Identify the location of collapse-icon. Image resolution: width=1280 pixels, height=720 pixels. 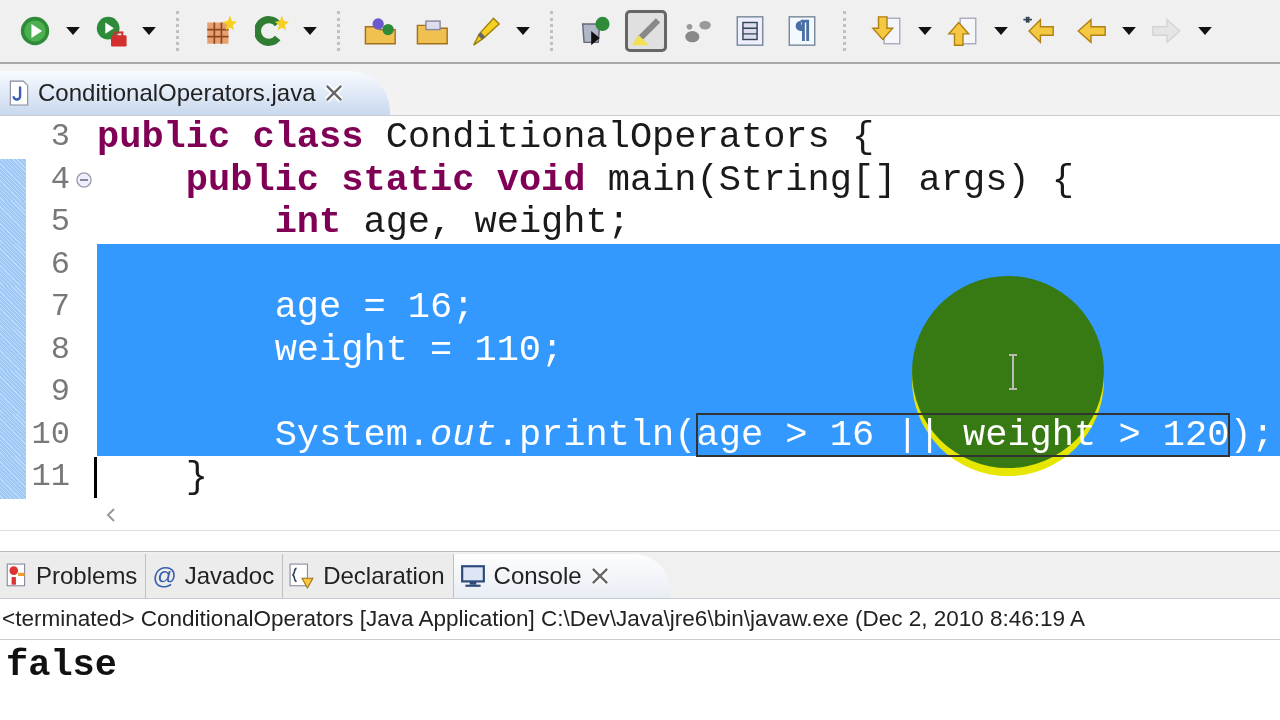
(83, 179).